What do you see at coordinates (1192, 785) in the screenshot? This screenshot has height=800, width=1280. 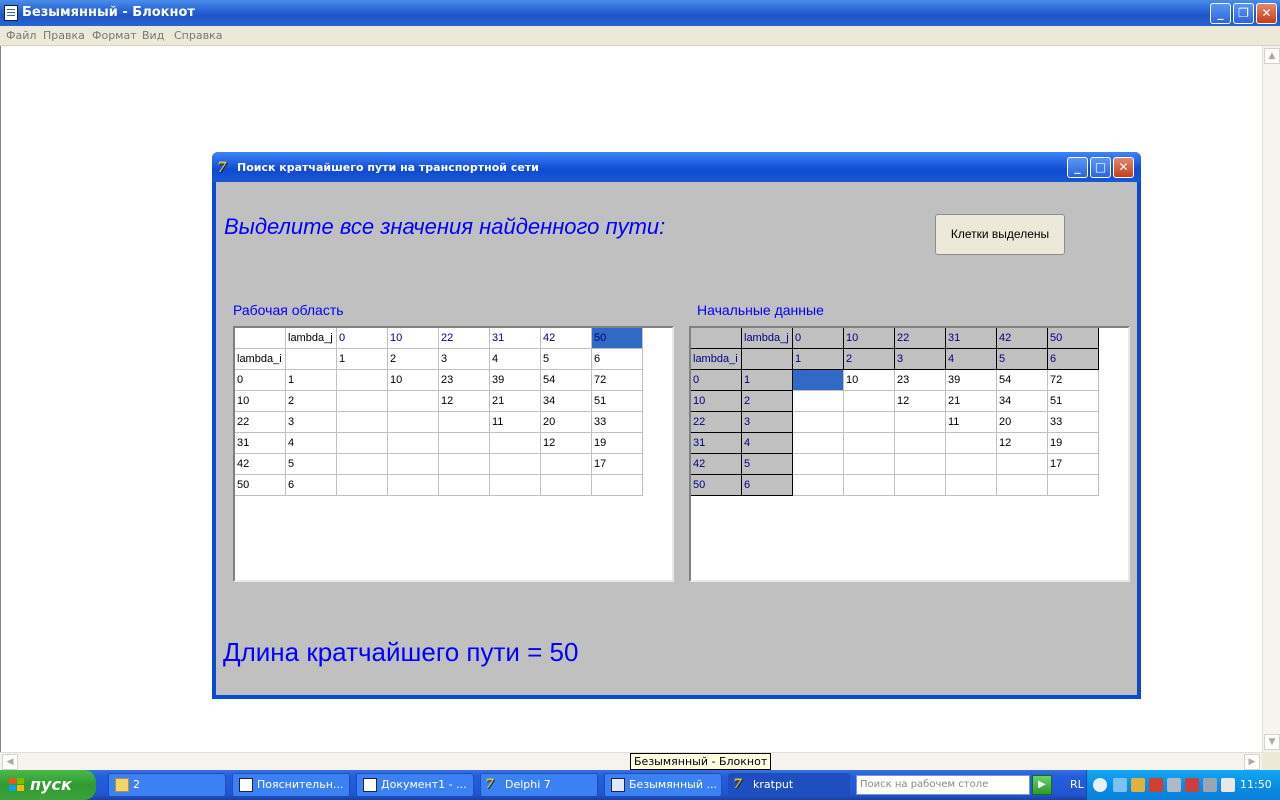 I see `tray-security-icon` at bounding box center [1192, 785].